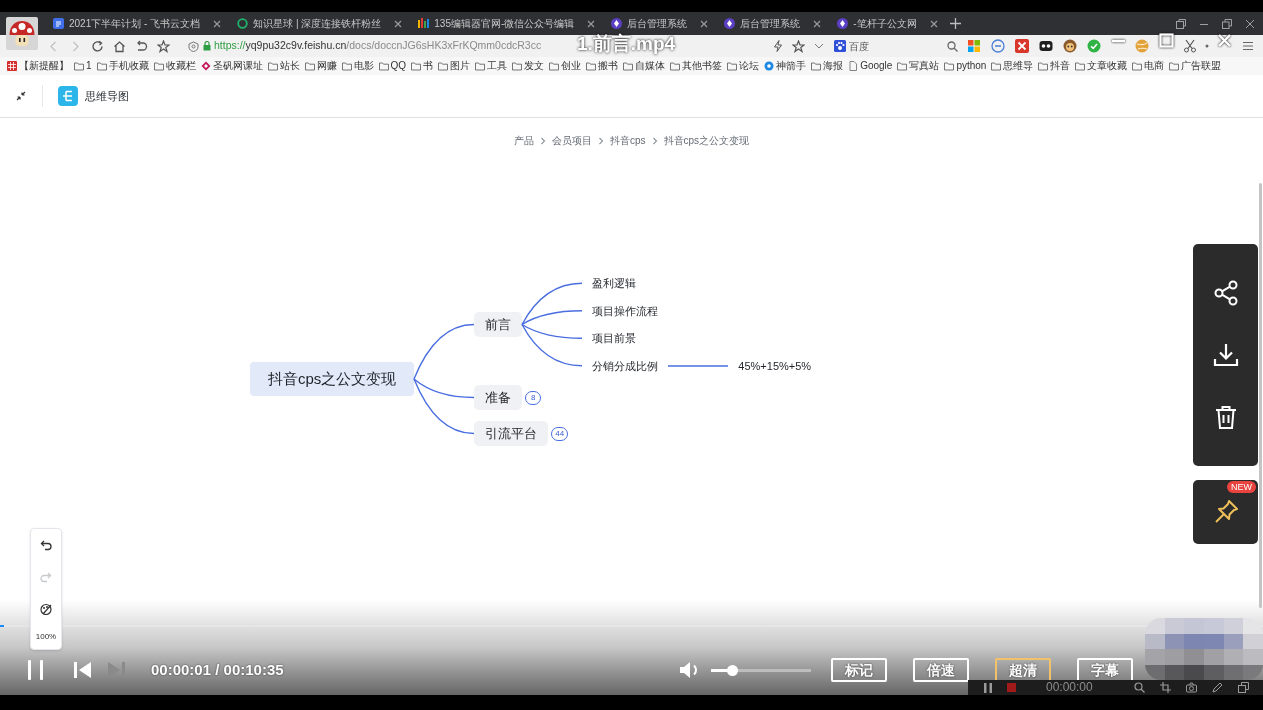 Image resolution: width=1263 pixels, height=710 pixels. I want to click on mindmap-subtopic: 45%+15%+5%, so click(775, 365).